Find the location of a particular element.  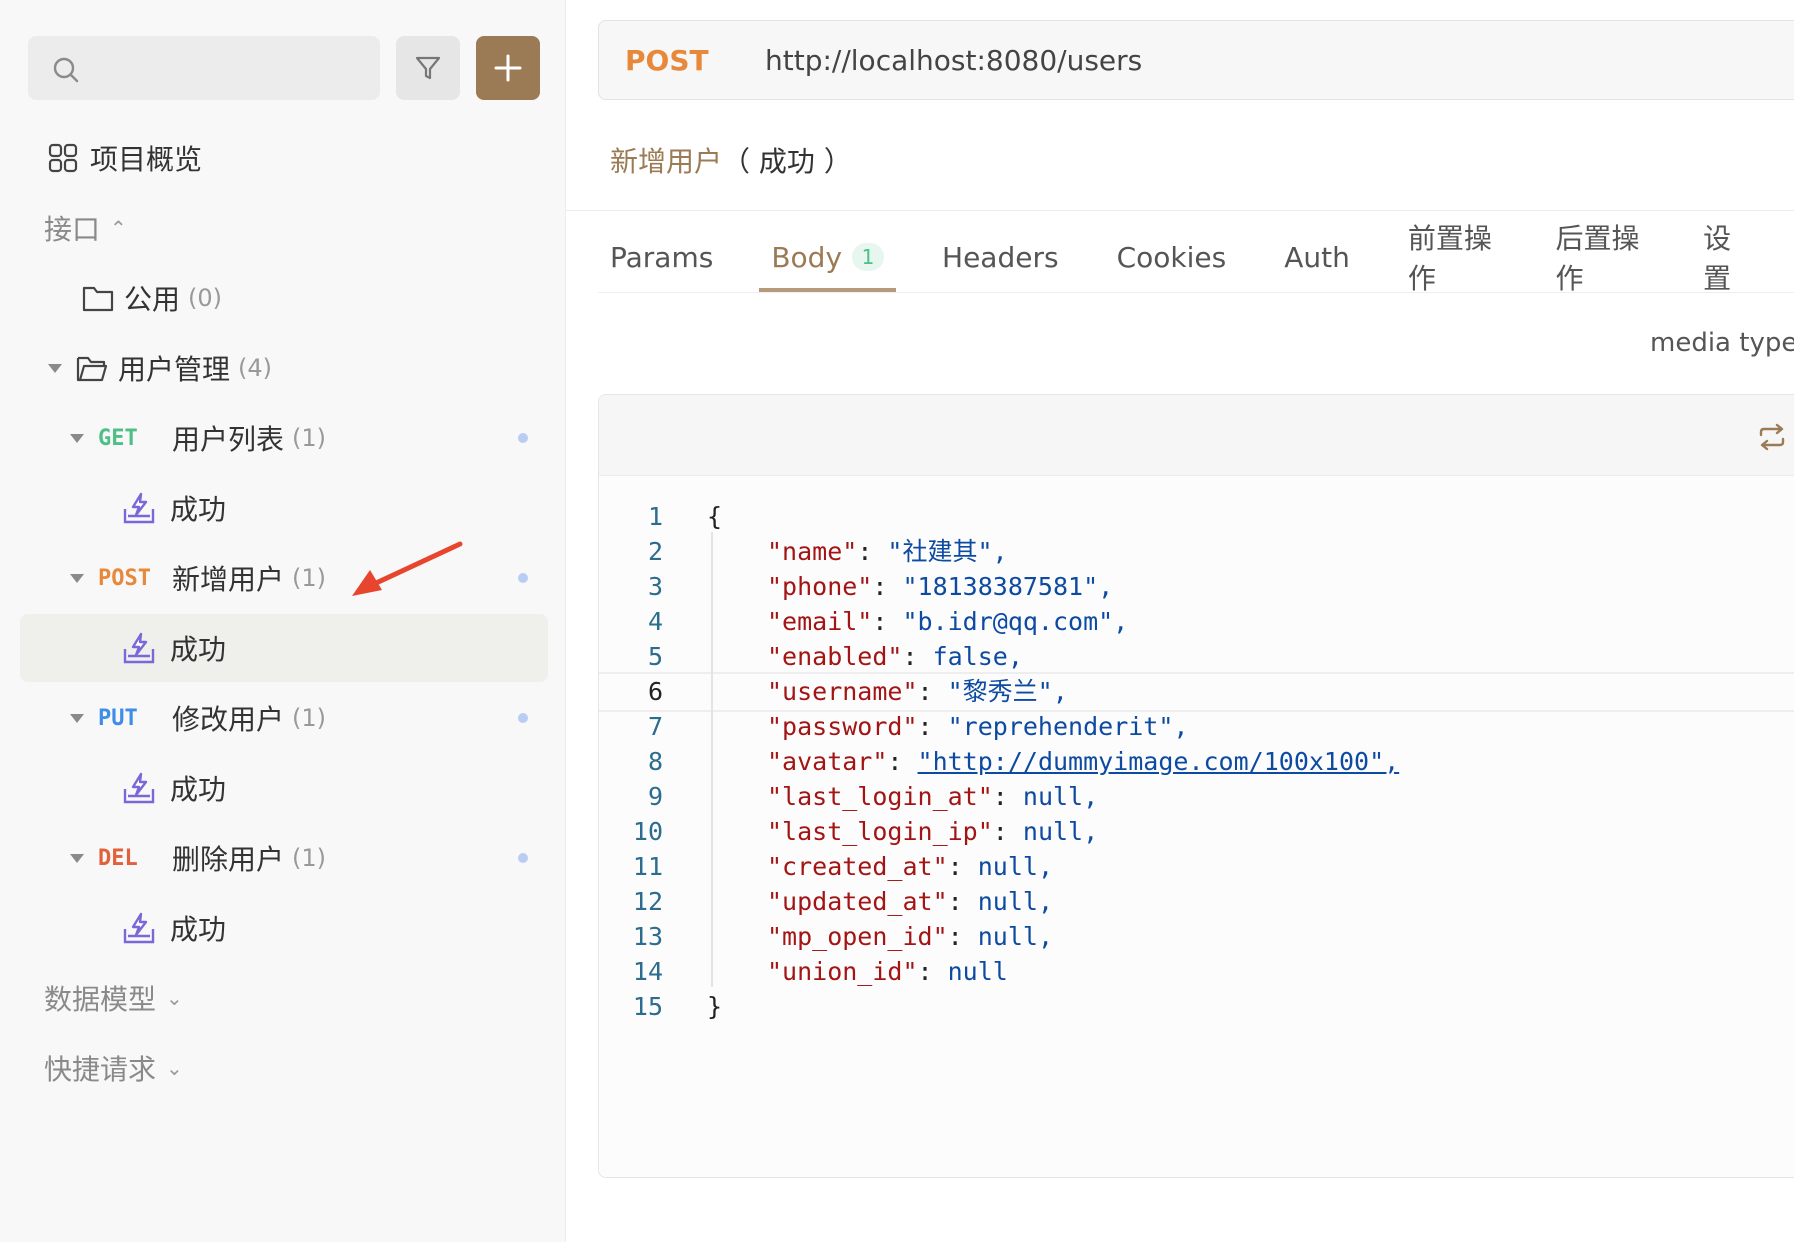

endpoint-item: PUT 修改用户 (1) is located at coordinates (284, 718).